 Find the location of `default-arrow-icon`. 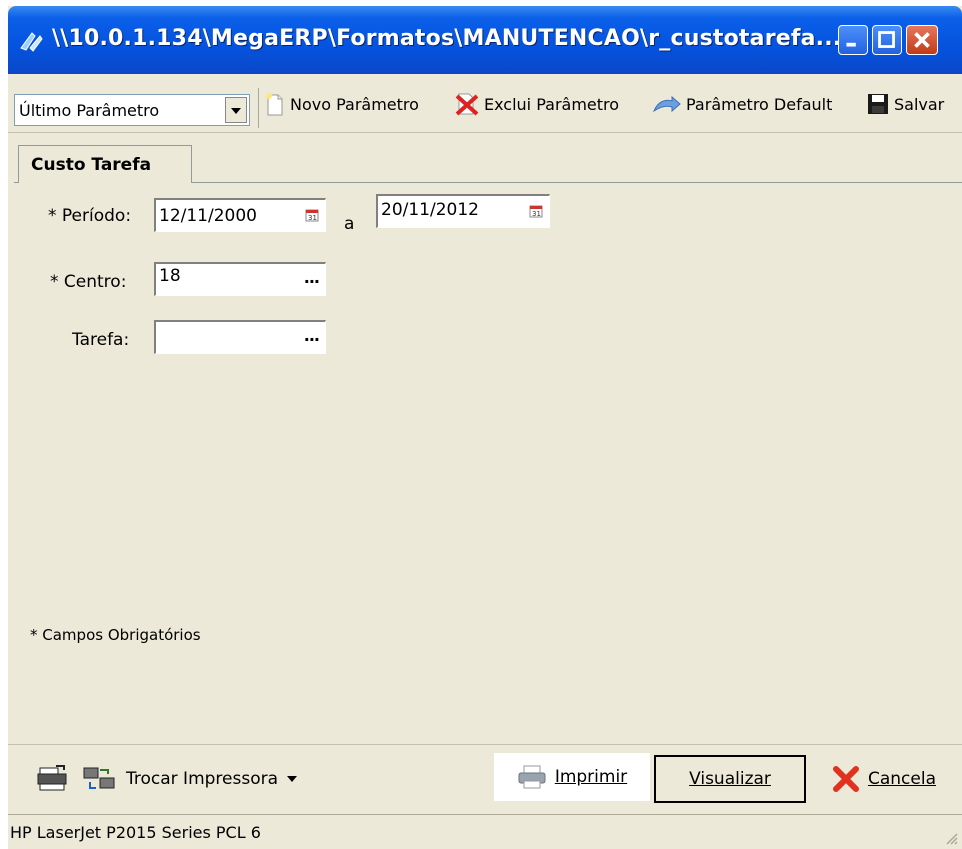

default-arrow-icon is located at coordinates (666, 104).